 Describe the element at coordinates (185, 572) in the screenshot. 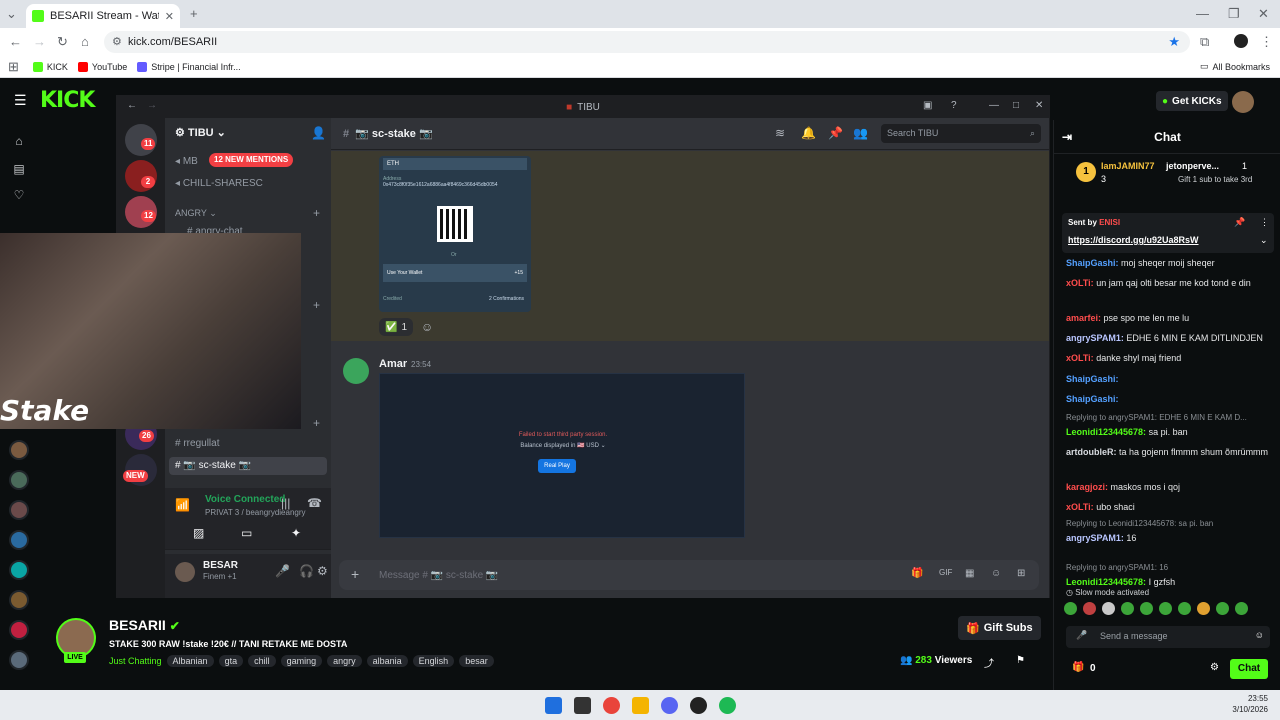

I see `user-avatar` at that location.